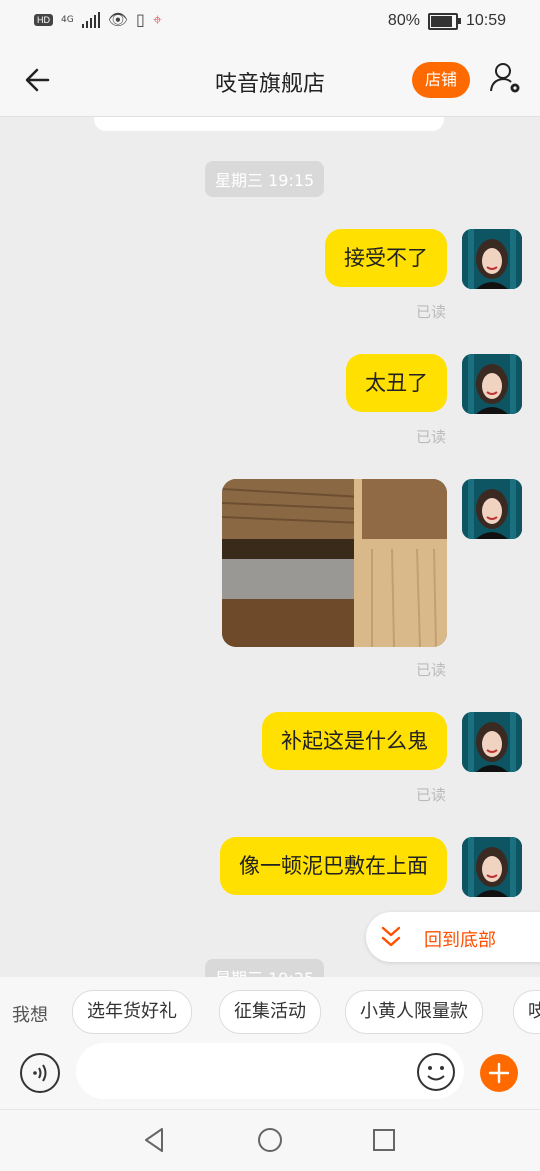  I want to click on emoji-icon, so click(436, 1072).